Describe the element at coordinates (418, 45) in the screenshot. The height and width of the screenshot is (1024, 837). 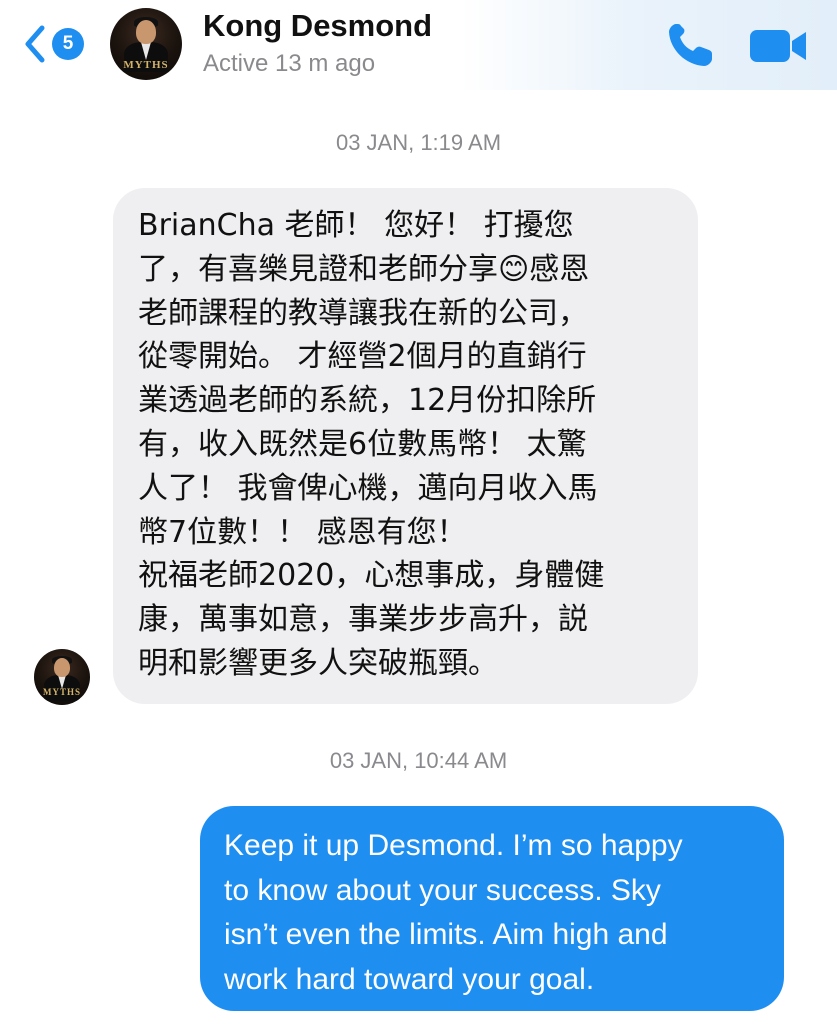
I see `conversation-header: 5 MYTHS Kong Desmond Active 13 m ago` at that location.